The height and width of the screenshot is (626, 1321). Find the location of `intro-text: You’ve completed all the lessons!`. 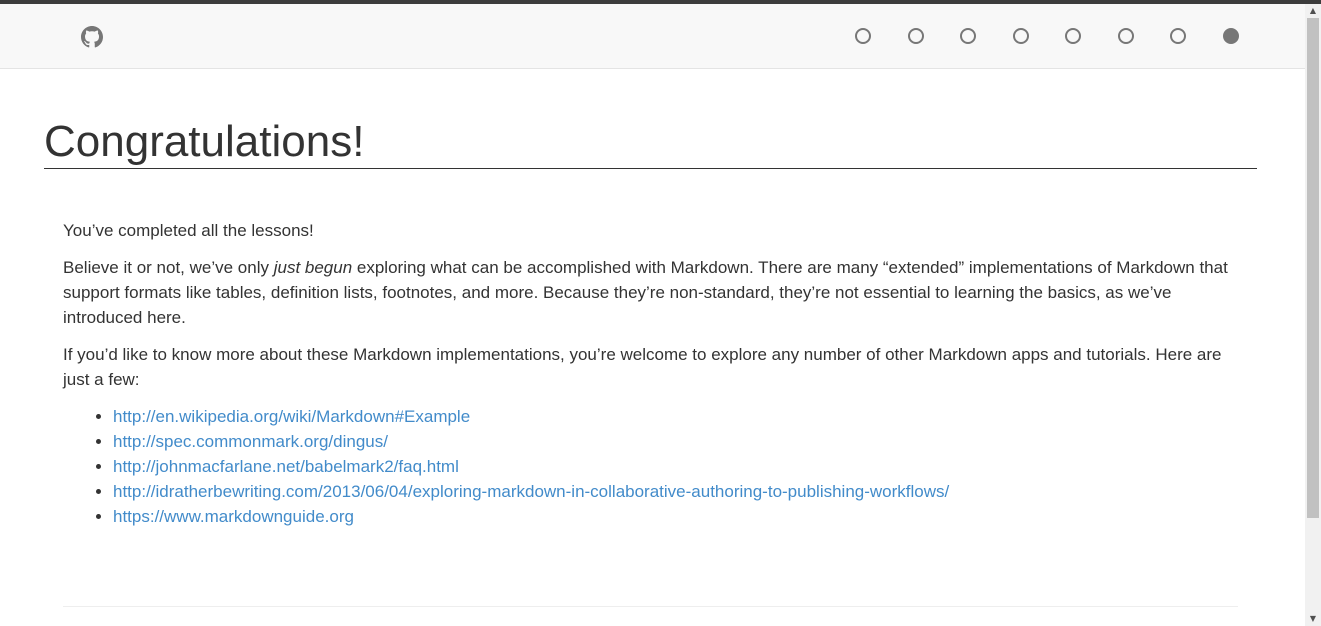

intro-text: You’ve completed all the lessons! is located at coordinates (188, 230).